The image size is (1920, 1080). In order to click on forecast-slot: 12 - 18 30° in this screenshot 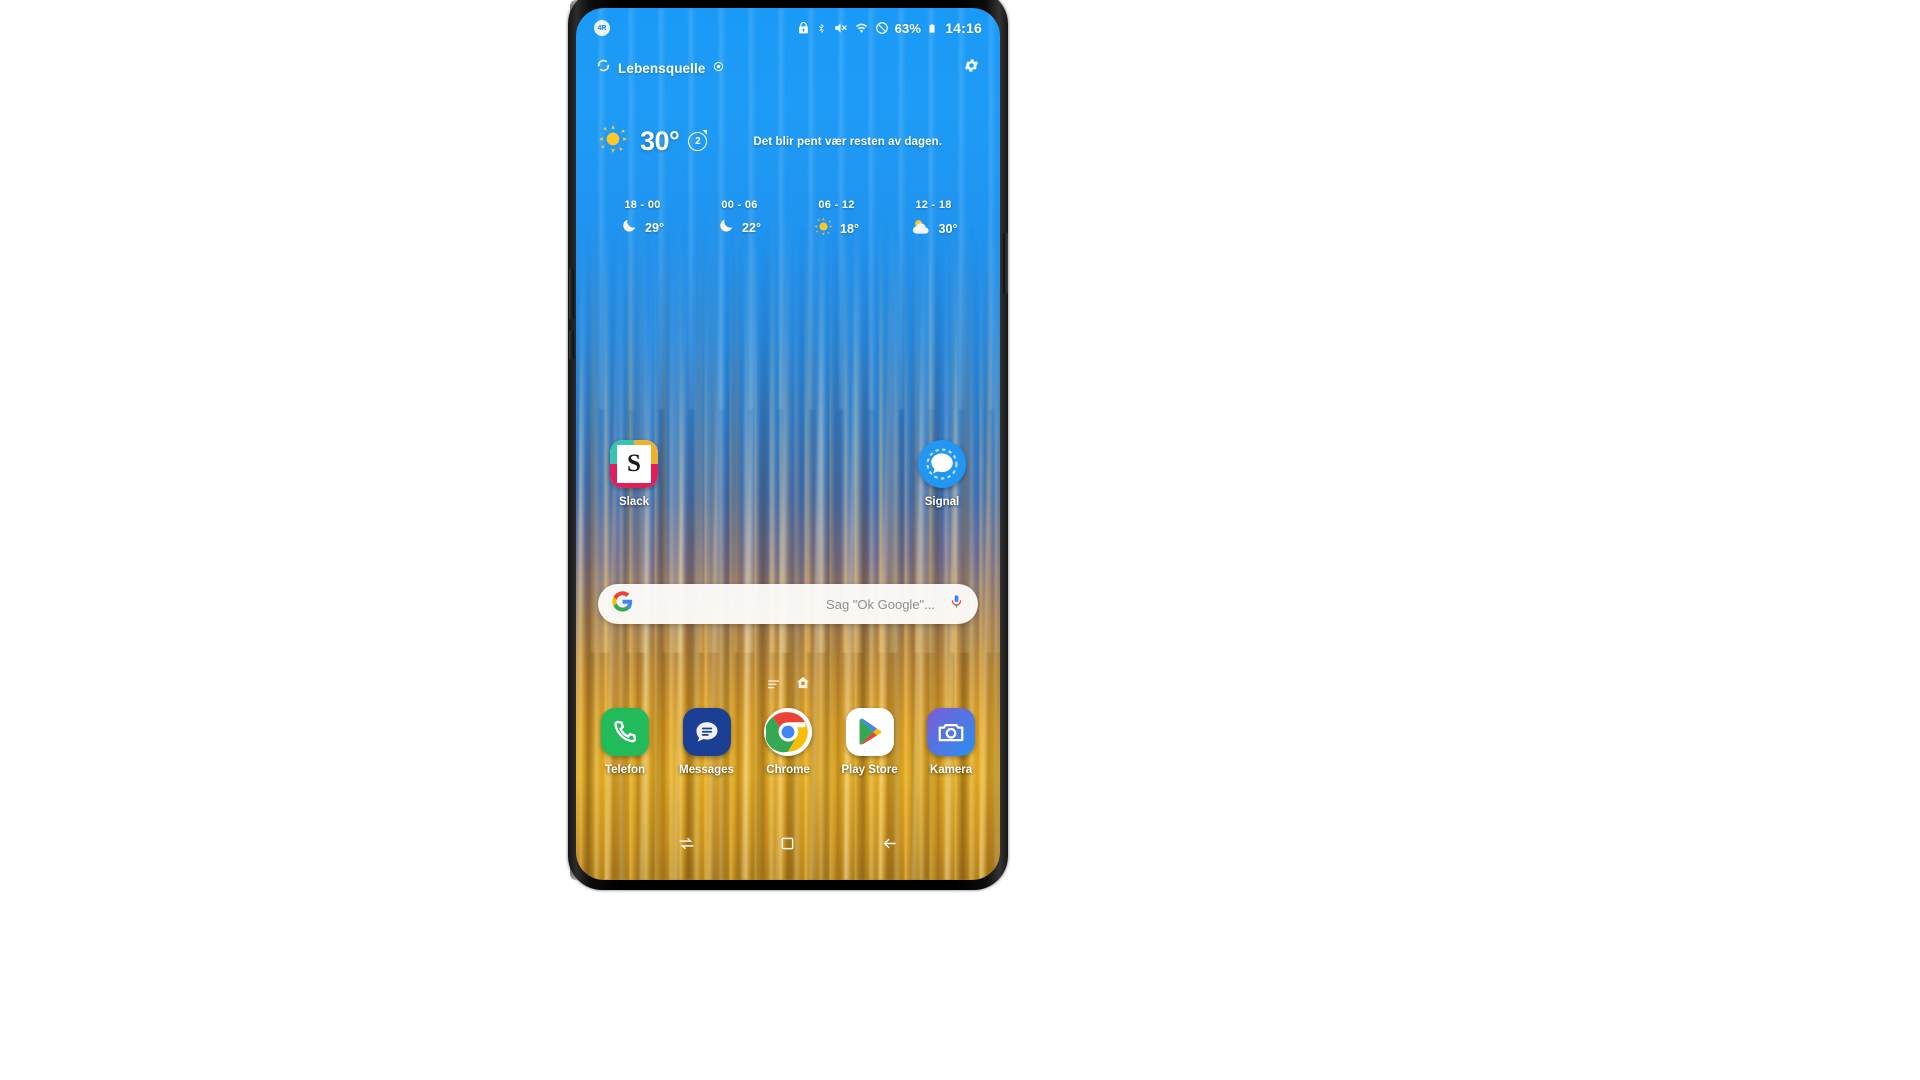, I will do `click(933, 220)`.